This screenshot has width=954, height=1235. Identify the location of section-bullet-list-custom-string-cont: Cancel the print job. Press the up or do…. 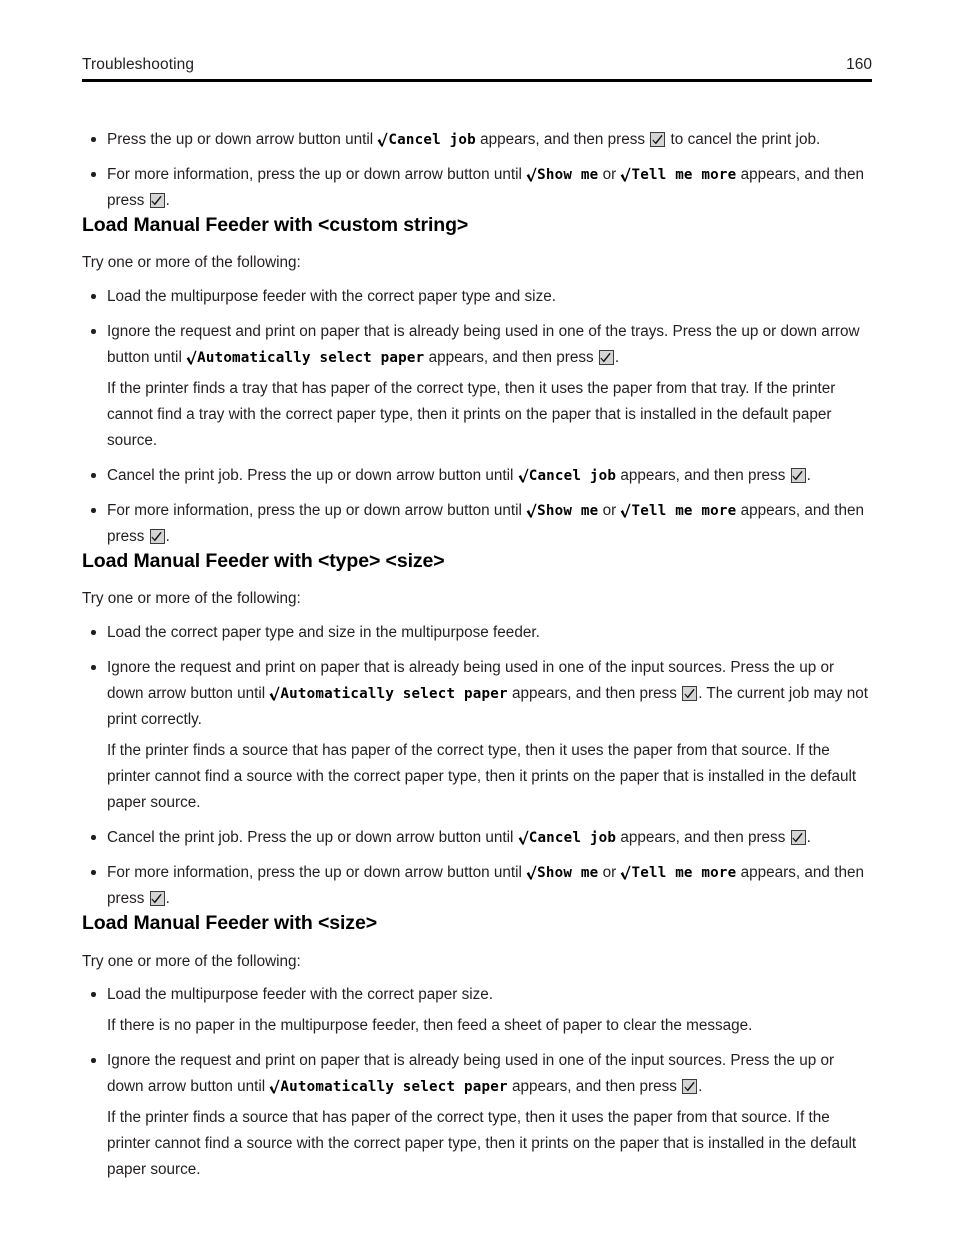
(477, 506).